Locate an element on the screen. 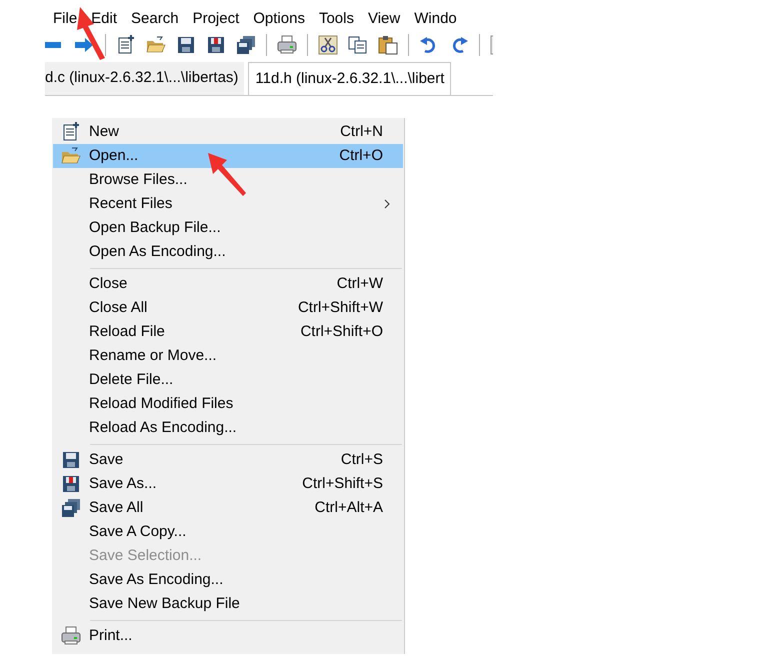 Image resolution: width=771 pixels, height=659 pixels. menu-item: Open... Ctrl+O is located at coordinates (228, 156).